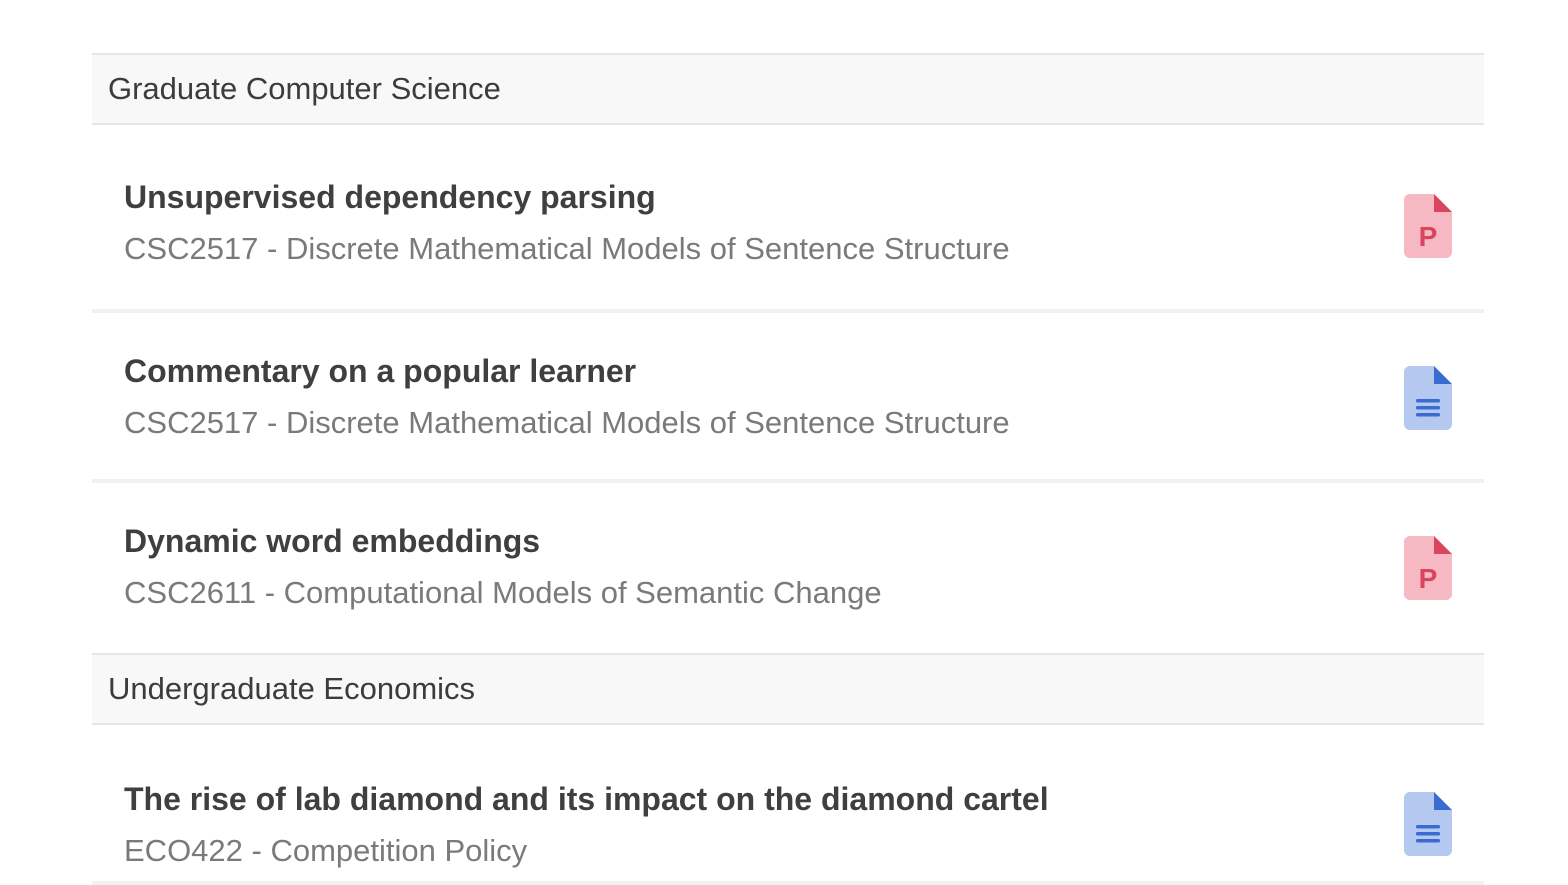 The image size is (1568, 885). I want to click on item-course: ECO422 - Competition Policy, so click(326, 850).